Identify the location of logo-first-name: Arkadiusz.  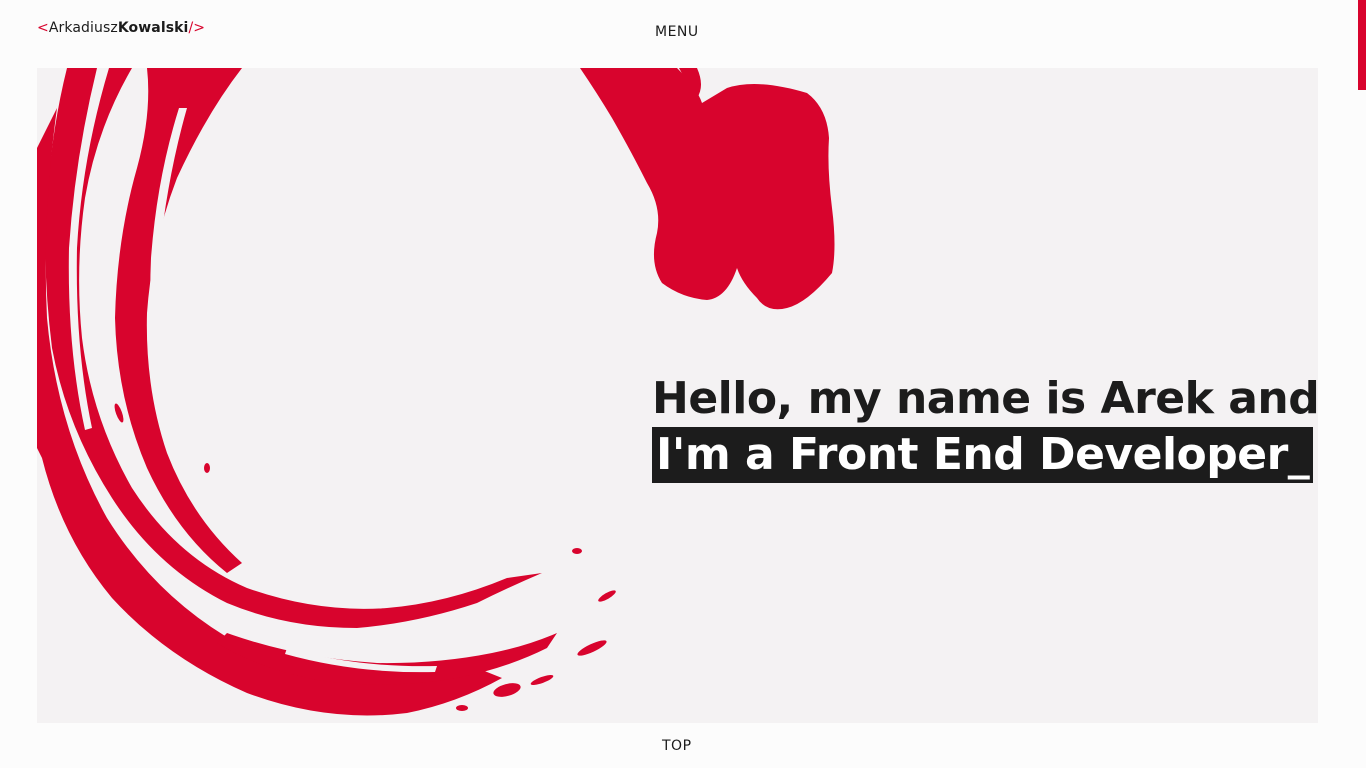
(83, 28).